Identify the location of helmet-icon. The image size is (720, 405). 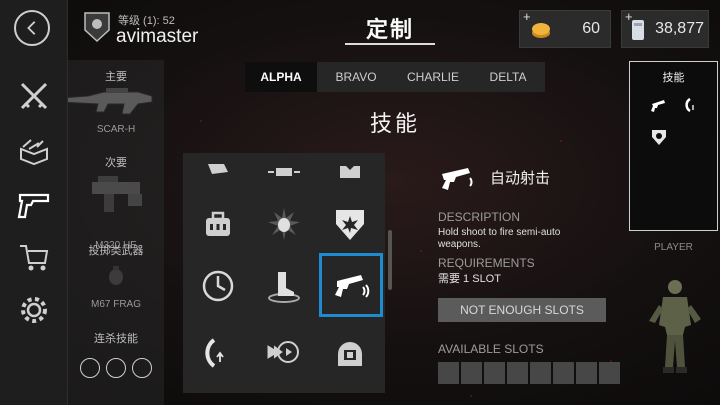
(350, 354).